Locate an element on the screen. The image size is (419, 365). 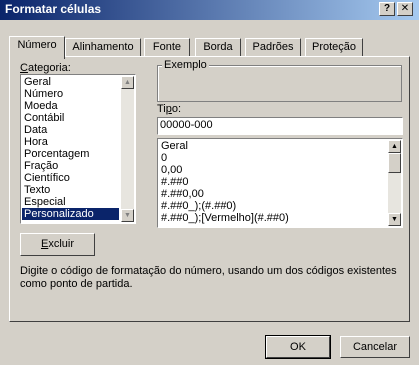
tab-label: Borda is located at coordinates (218, 47).